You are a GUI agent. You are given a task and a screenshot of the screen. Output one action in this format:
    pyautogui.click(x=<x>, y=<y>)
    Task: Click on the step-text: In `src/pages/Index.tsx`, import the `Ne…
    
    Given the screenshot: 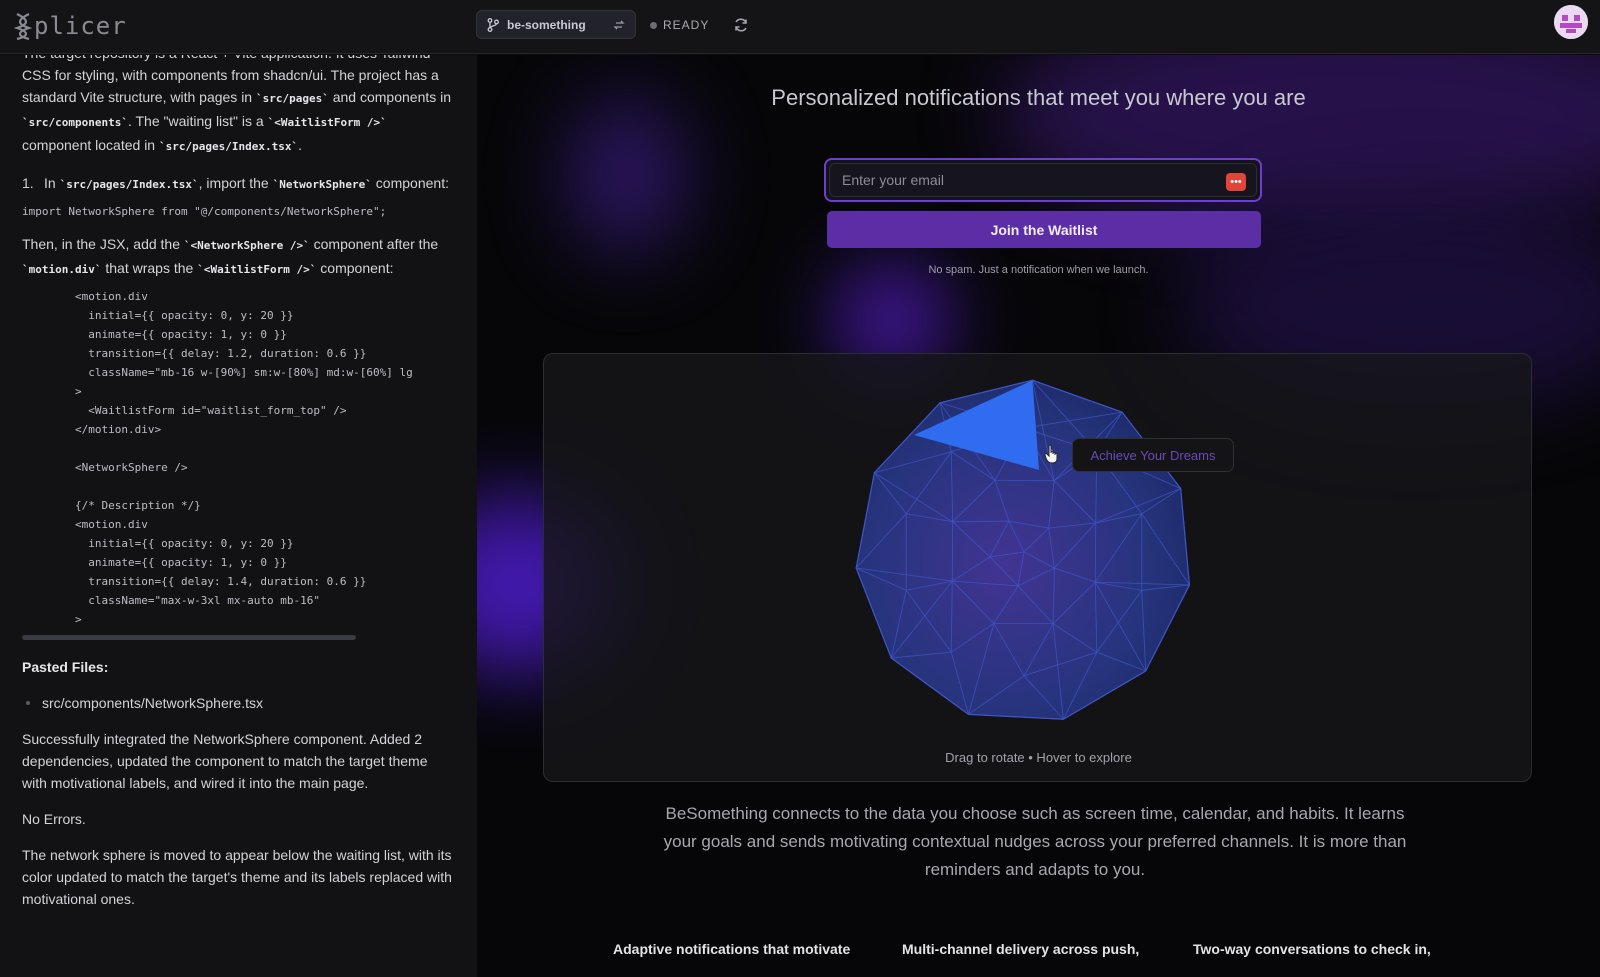 What is the action you would take?
    pyautogui.click(x=246, y=183)
    